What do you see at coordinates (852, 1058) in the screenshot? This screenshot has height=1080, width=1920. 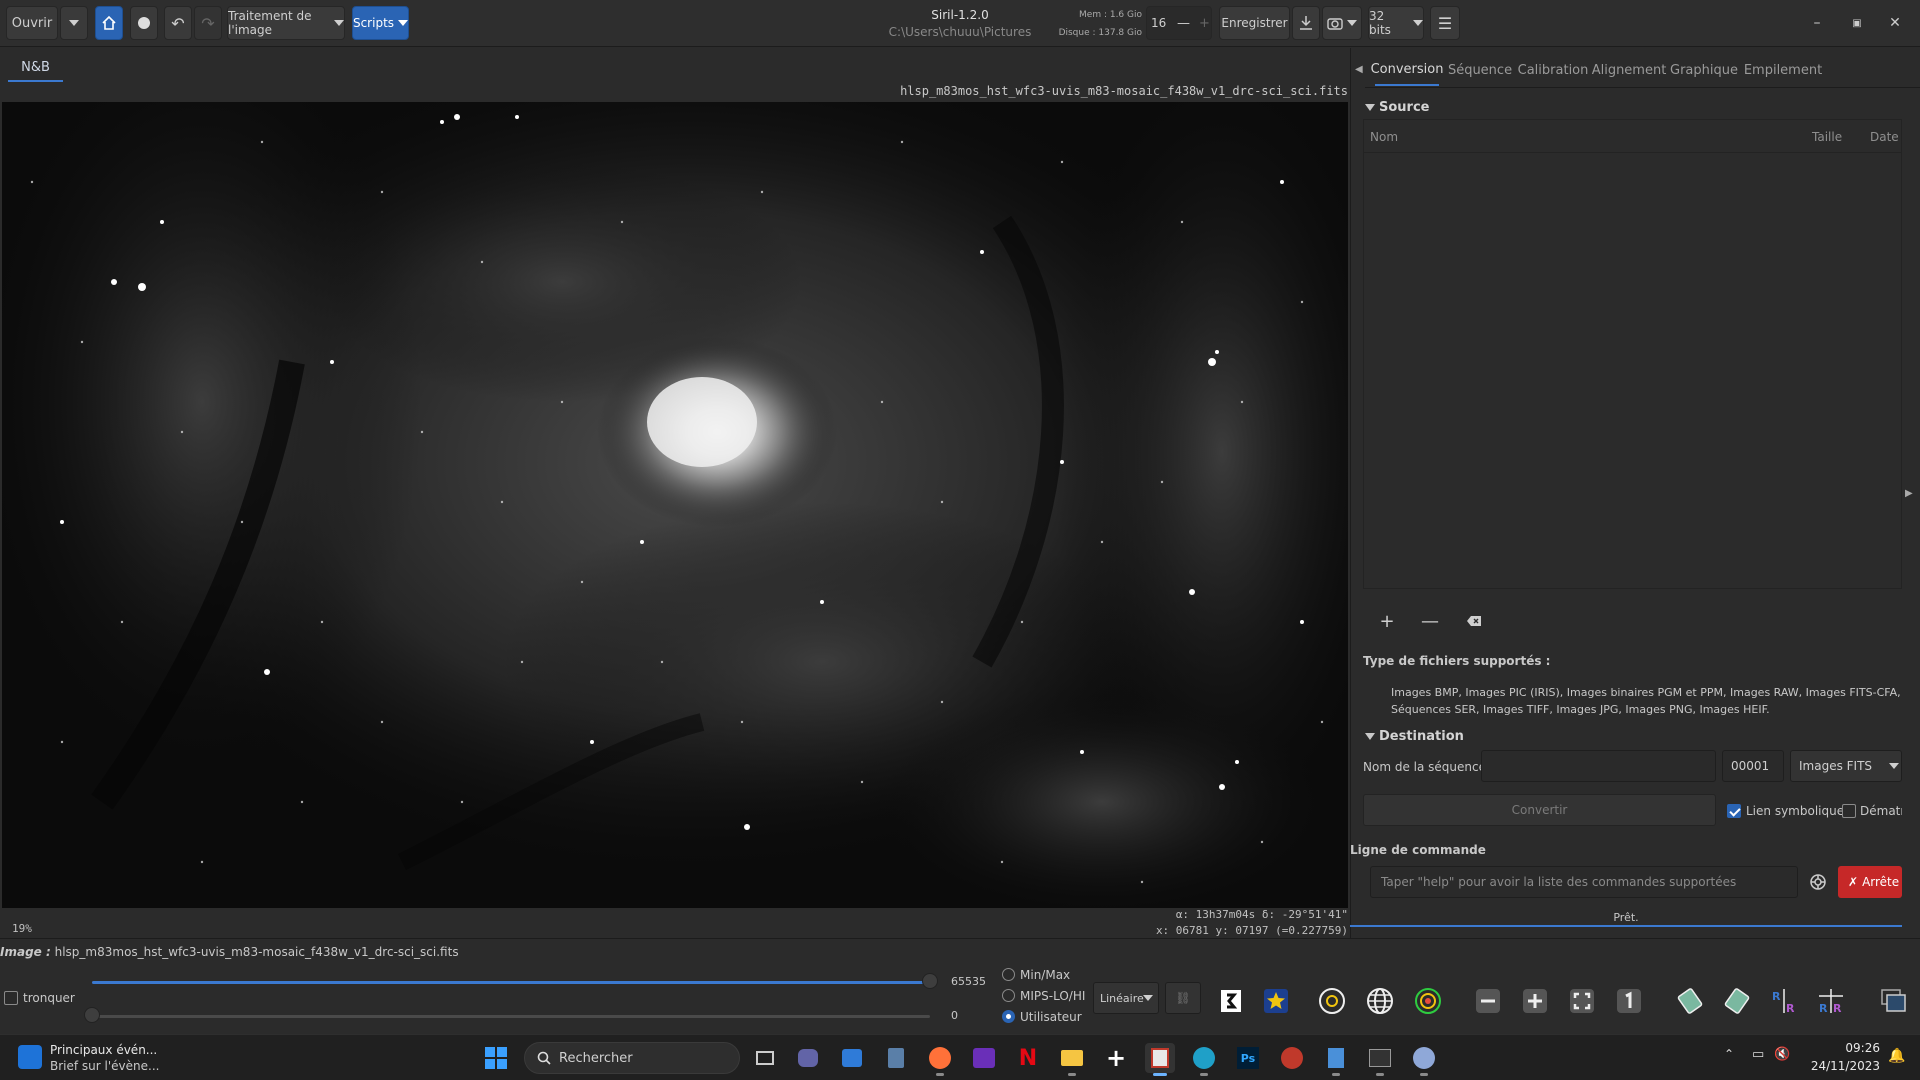 I see `store-app` at bounding box center [852, 1058].